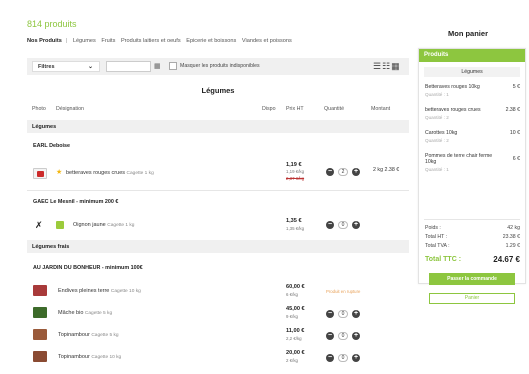  I want to click on onion-icon: ✗, so click(39, 225).